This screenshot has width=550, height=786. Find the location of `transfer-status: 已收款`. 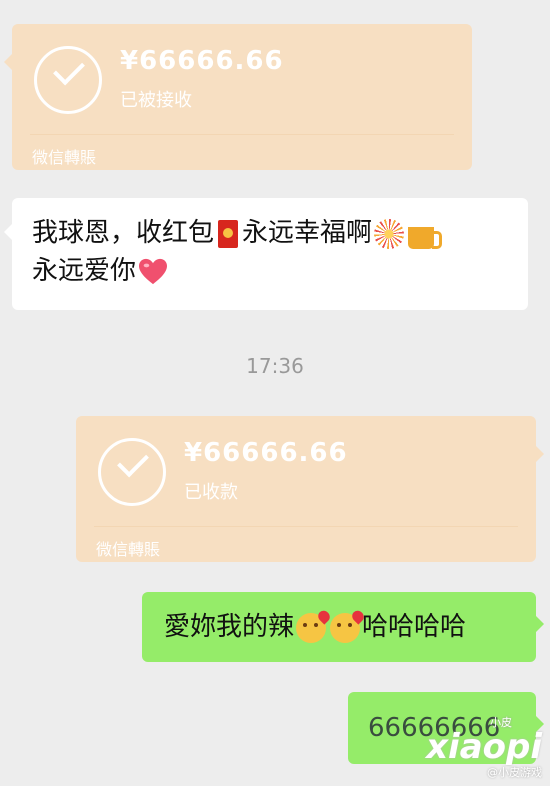

transfer-status: 已收款 is located at coordinates (211, 492).